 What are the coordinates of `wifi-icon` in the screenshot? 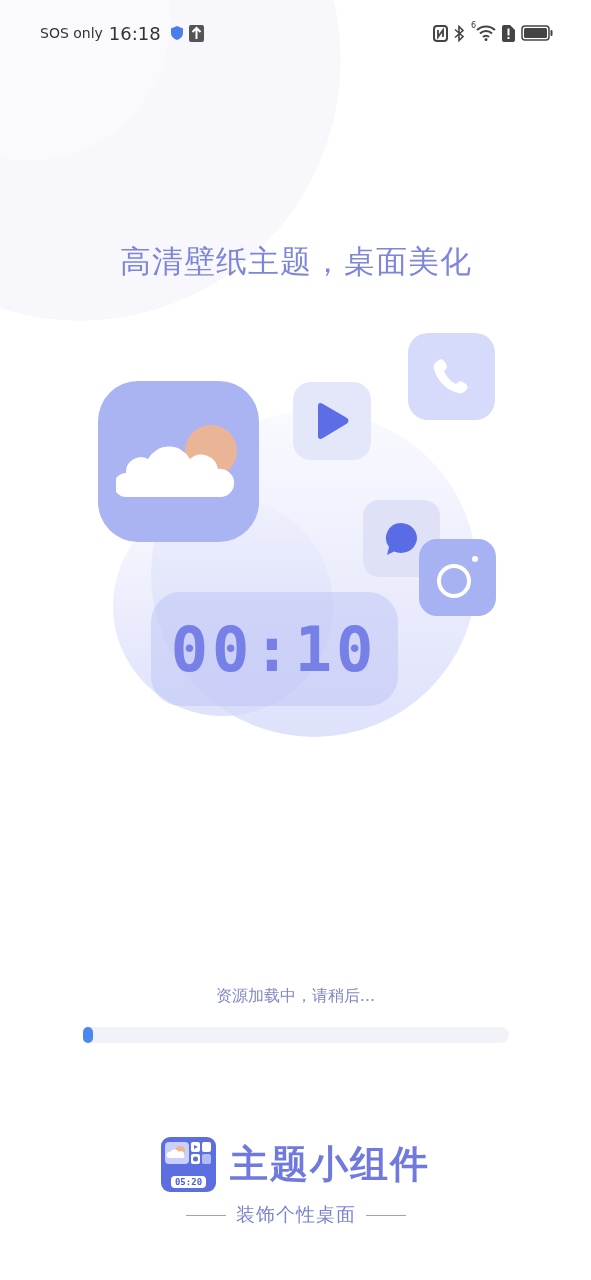 It's located at (486, 33).